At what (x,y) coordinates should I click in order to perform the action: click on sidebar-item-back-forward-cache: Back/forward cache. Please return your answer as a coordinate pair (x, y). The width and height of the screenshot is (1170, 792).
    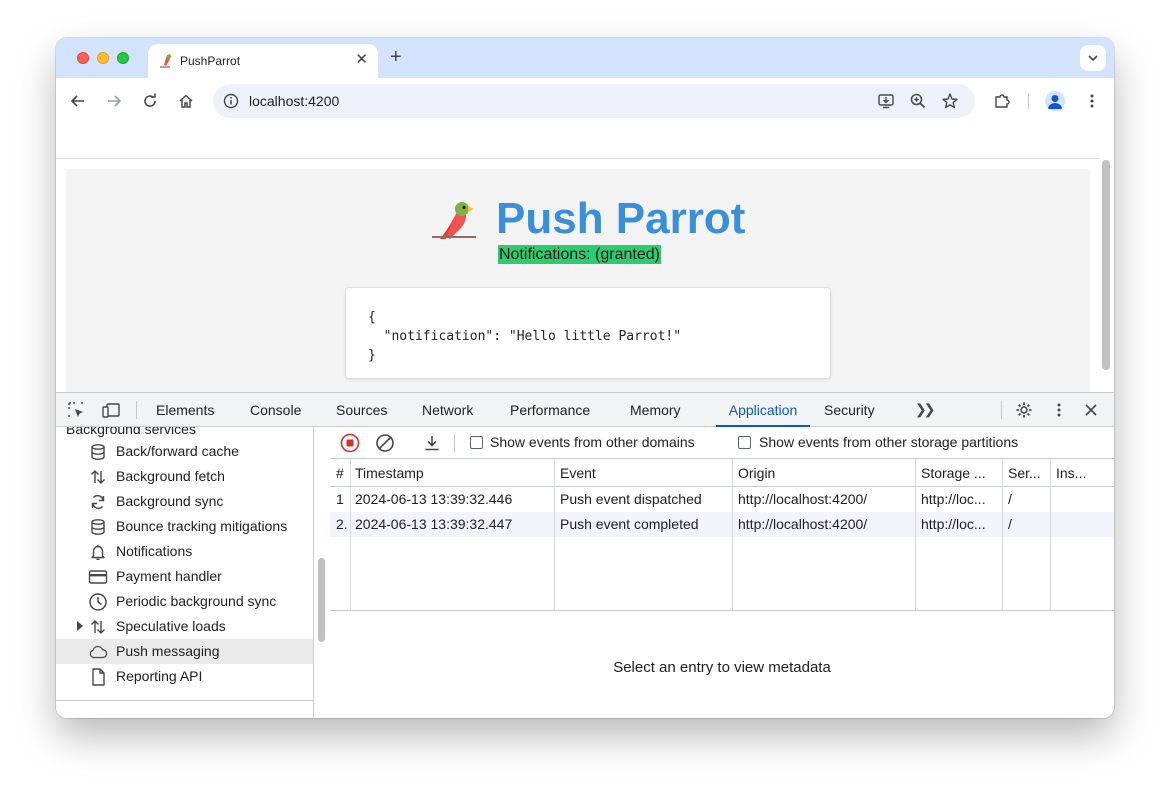
    Looking at the image, I should click on (184, 451).